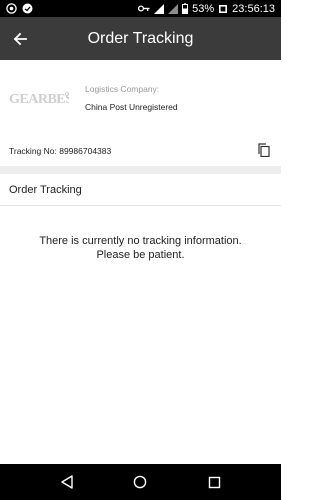 This screenshot has width=320, height=500. I want to click on nav-recents-button, so click(214, 482).